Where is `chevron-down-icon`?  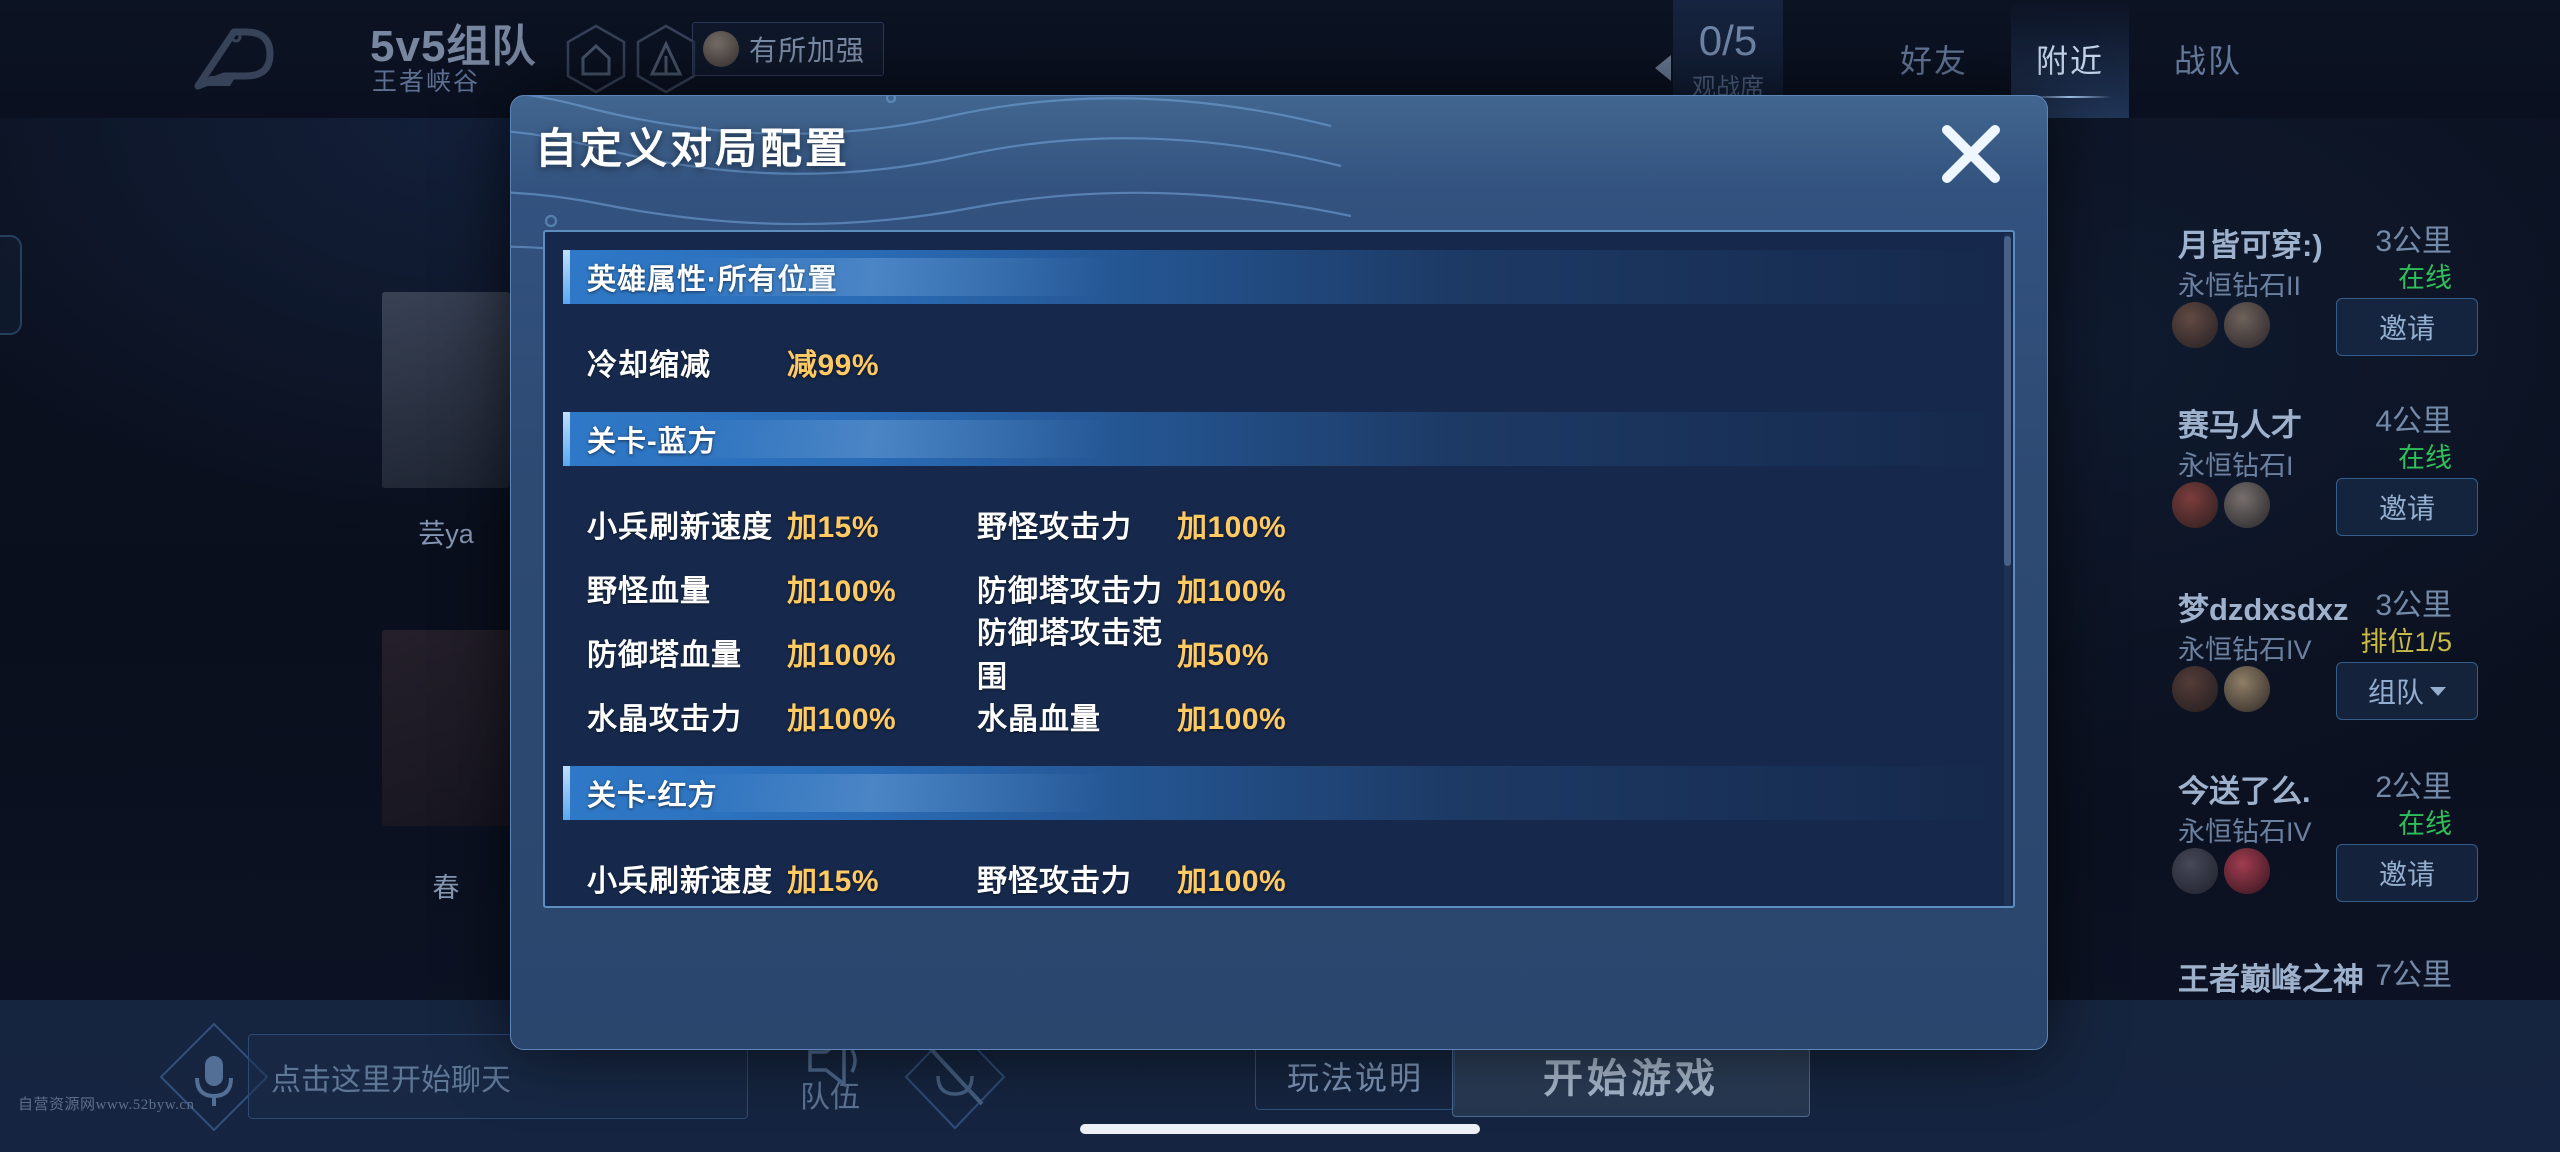
chevron-down-icon is located at coordinates (2438, 691).